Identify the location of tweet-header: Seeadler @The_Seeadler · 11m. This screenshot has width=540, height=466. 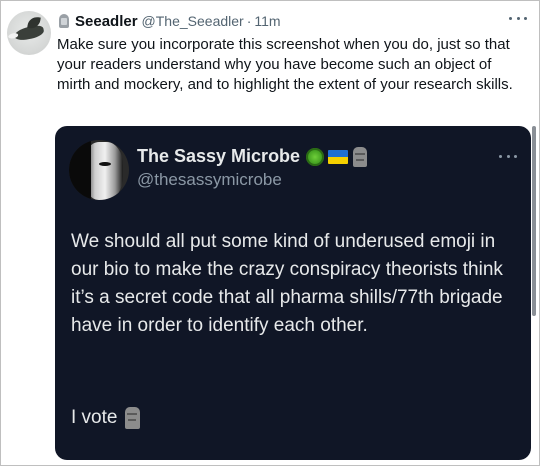
(169, 21).